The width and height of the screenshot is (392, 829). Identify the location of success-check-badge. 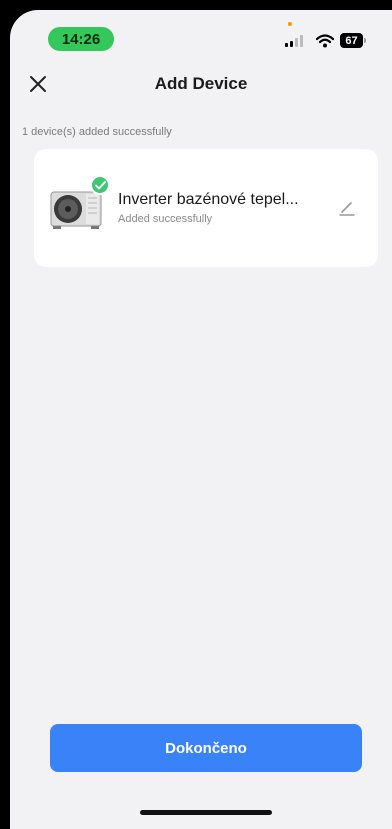
(100, 185).